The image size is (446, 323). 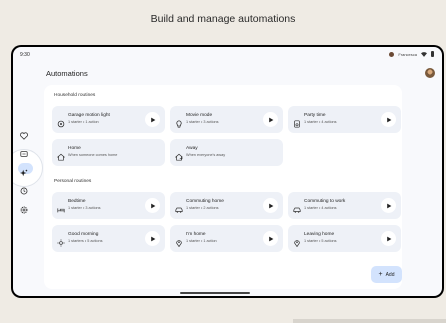 I want to click on devices-icon, so click(x=24, y=154).